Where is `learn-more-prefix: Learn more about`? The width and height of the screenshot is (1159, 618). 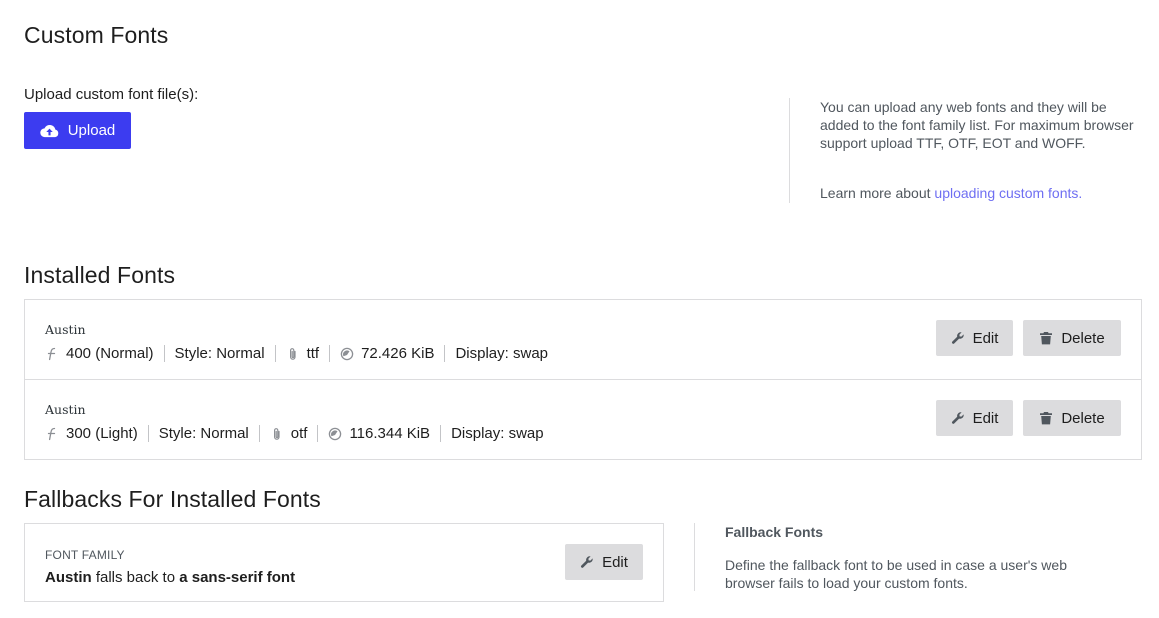 learn-more-prefix: Learn more about is located at coordinates (877, 193).